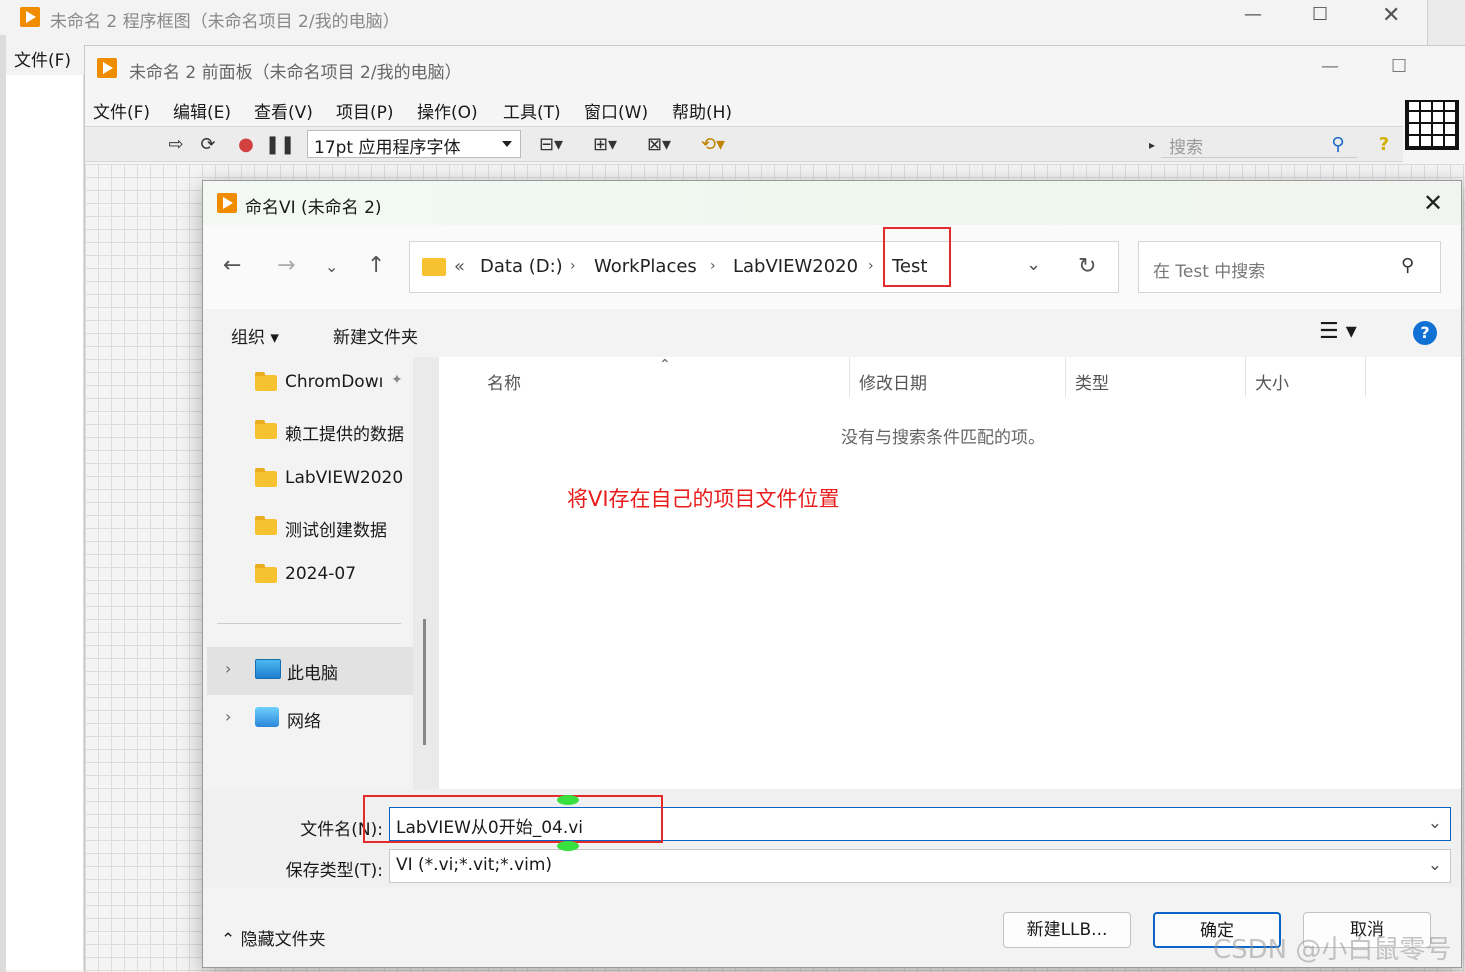 This screenshot has height=972, width=1465. What do you see at coordinates (280, 145) in the screenshot?
I see `pause-icon: ❚❚` at bounding box center [280, 145].